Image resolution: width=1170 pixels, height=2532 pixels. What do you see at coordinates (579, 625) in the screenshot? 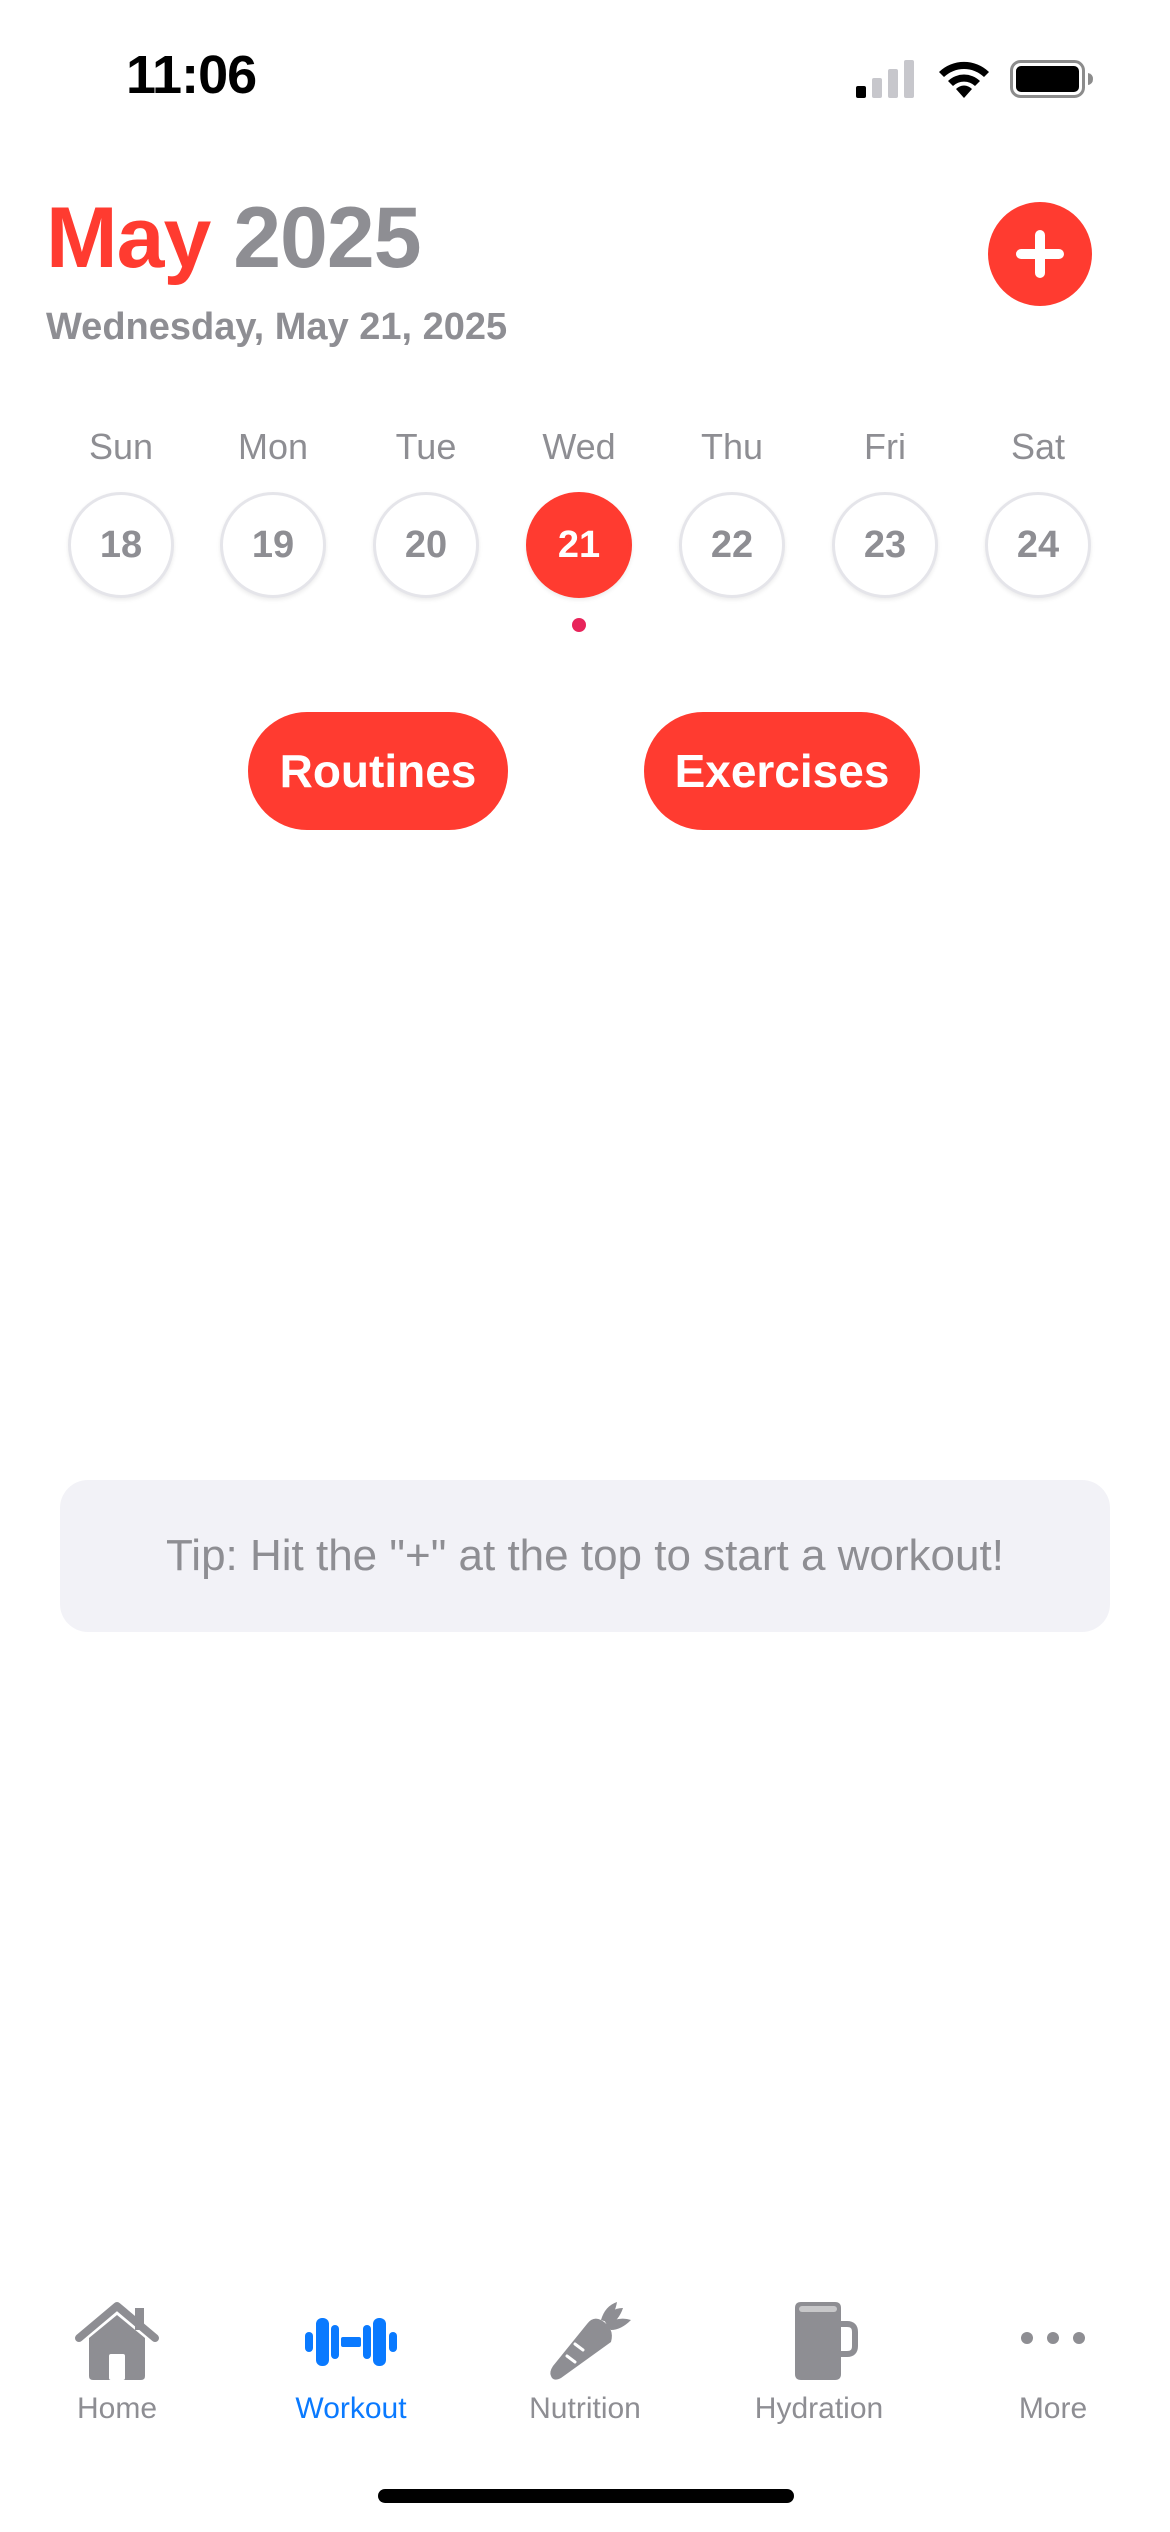
I see `today-indicator-dot` at bounding box center [579, 625].